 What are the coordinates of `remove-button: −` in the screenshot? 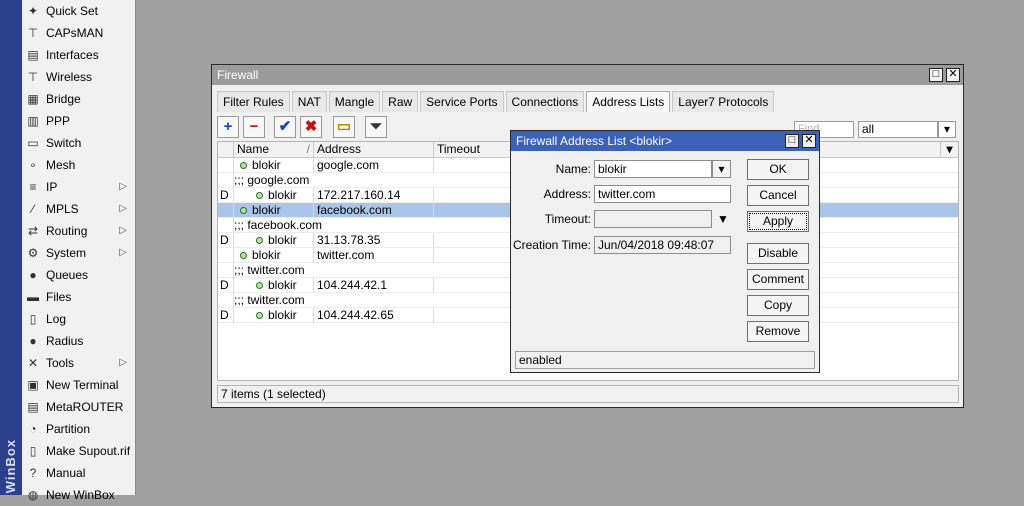 It's located at (254, 127).